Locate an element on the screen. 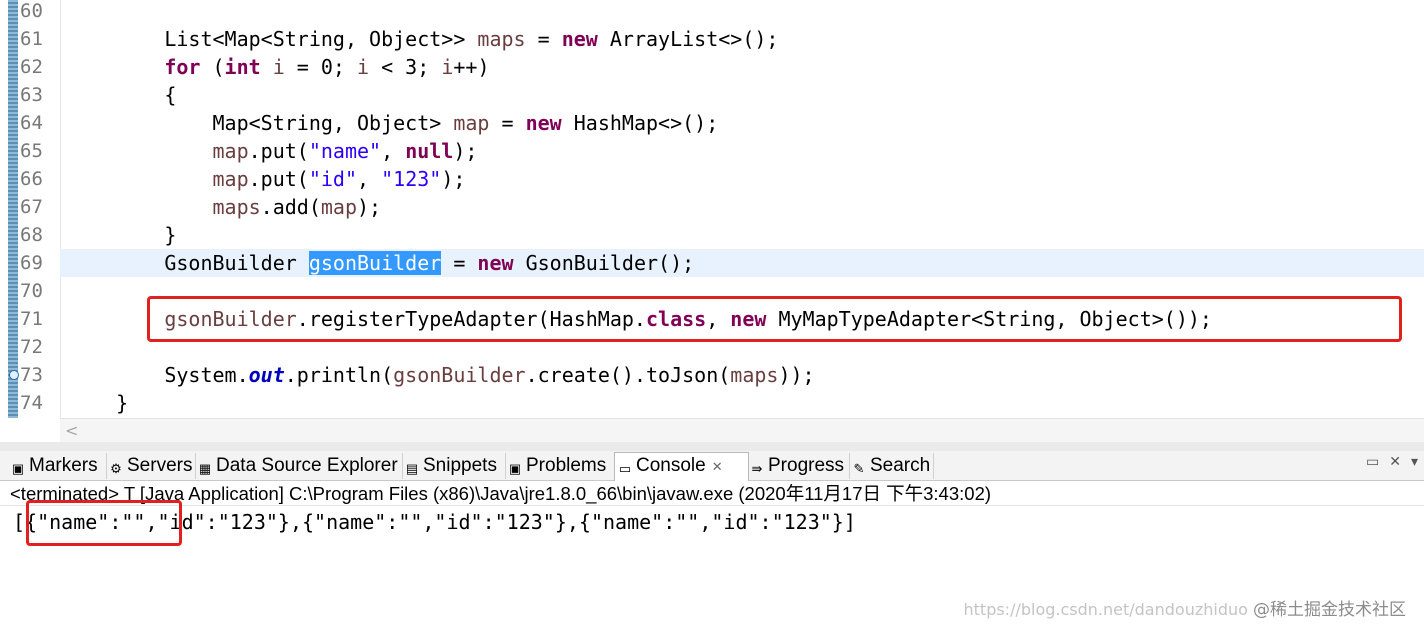 The height and width of the screenshot is (636, 1424). line-numbers: 60 61 62 63 64 65 66 67 68 69 70 71 72 73 74 is located at coordinates (31, 208).